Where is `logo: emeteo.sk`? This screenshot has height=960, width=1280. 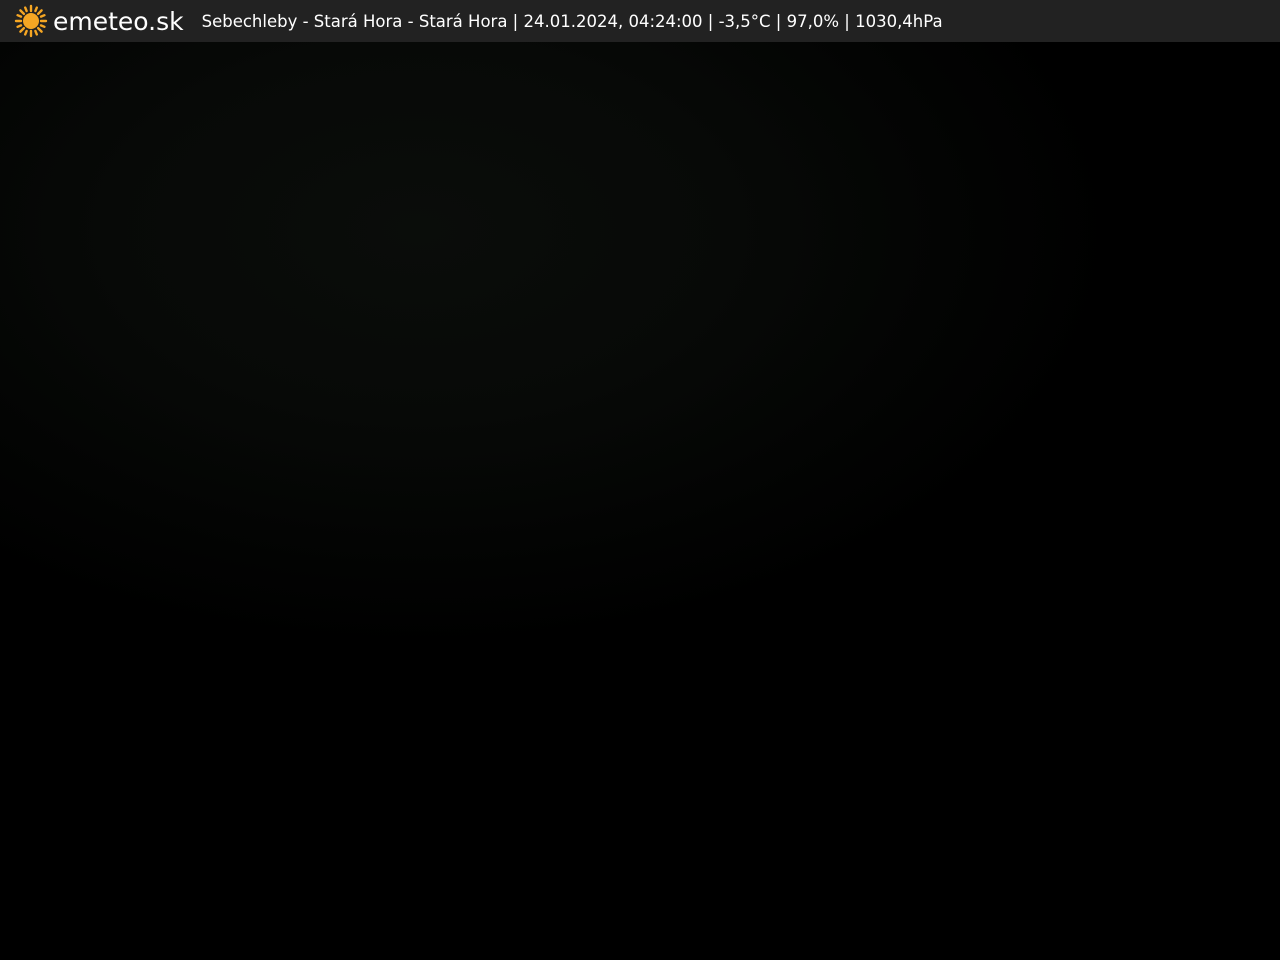 logo: emeteo.sk is located at coordinates (99, 21).